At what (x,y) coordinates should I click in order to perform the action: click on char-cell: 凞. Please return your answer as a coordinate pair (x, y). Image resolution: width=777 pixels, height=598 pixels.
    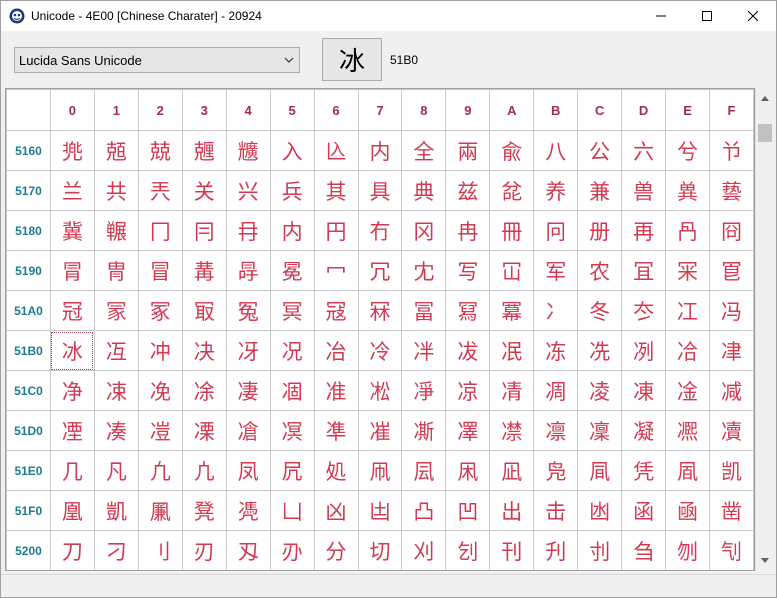
    Looking at the image, I should click on (688, 430).